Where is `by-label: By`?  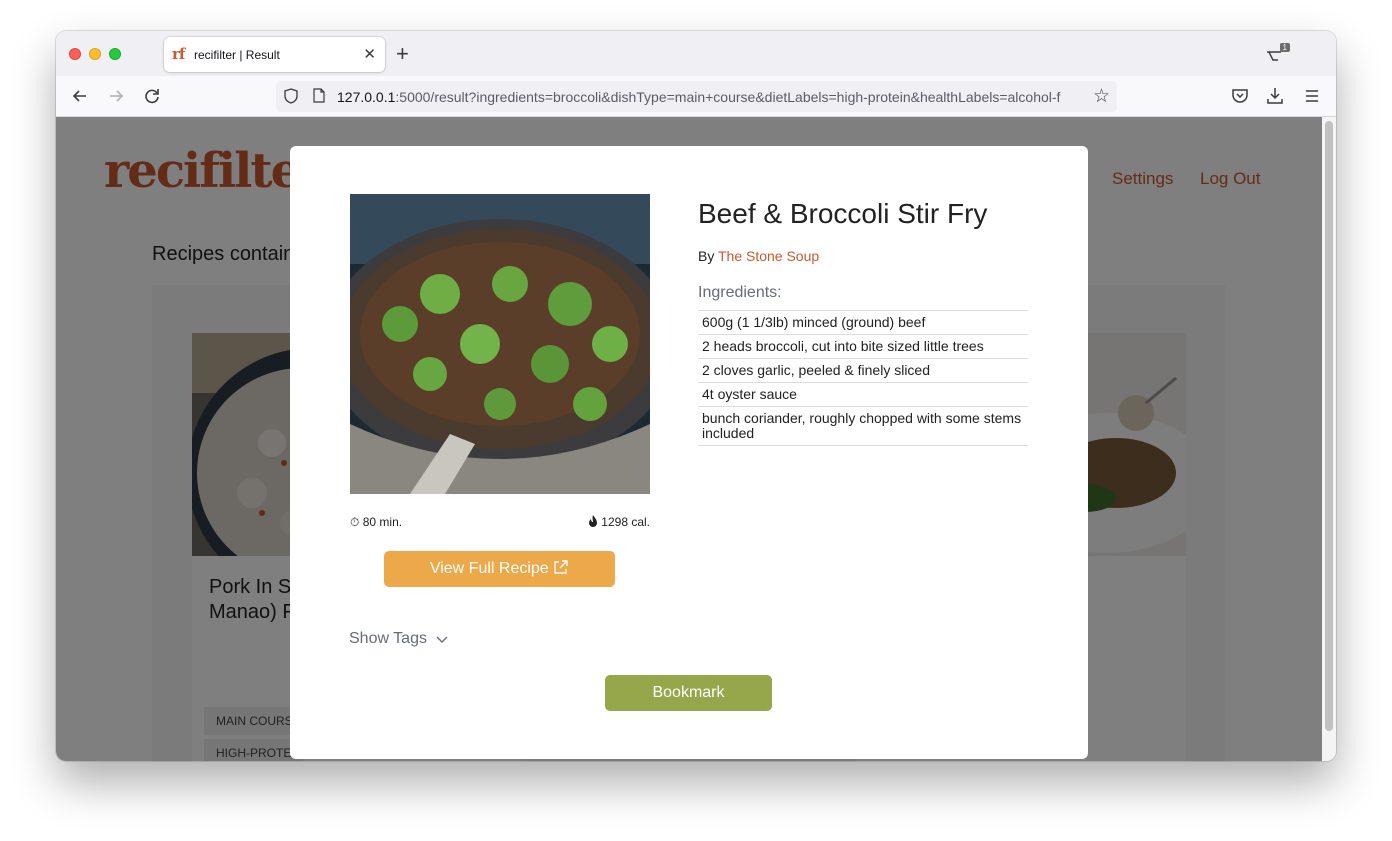
by-label: By is located at coordinates (706, 256).